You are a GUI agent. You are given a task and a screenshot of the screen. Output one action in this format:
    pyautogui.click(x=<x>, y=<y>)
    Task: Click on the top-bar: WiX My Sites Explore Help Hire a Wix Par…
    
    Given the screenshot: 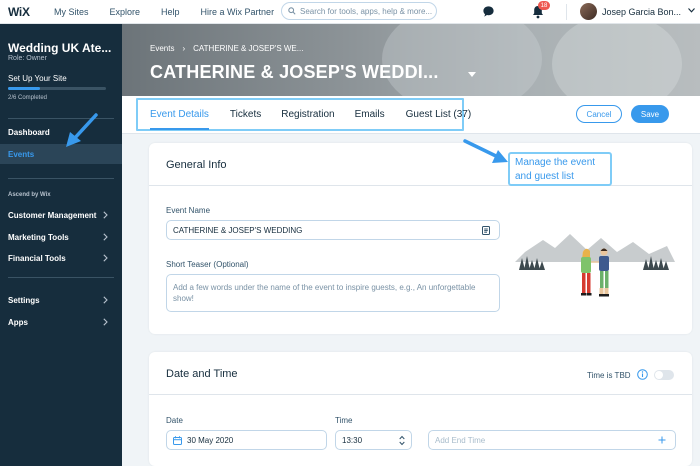 What is the action you would take?
    pyautogui.click(x=350, y=12)
    